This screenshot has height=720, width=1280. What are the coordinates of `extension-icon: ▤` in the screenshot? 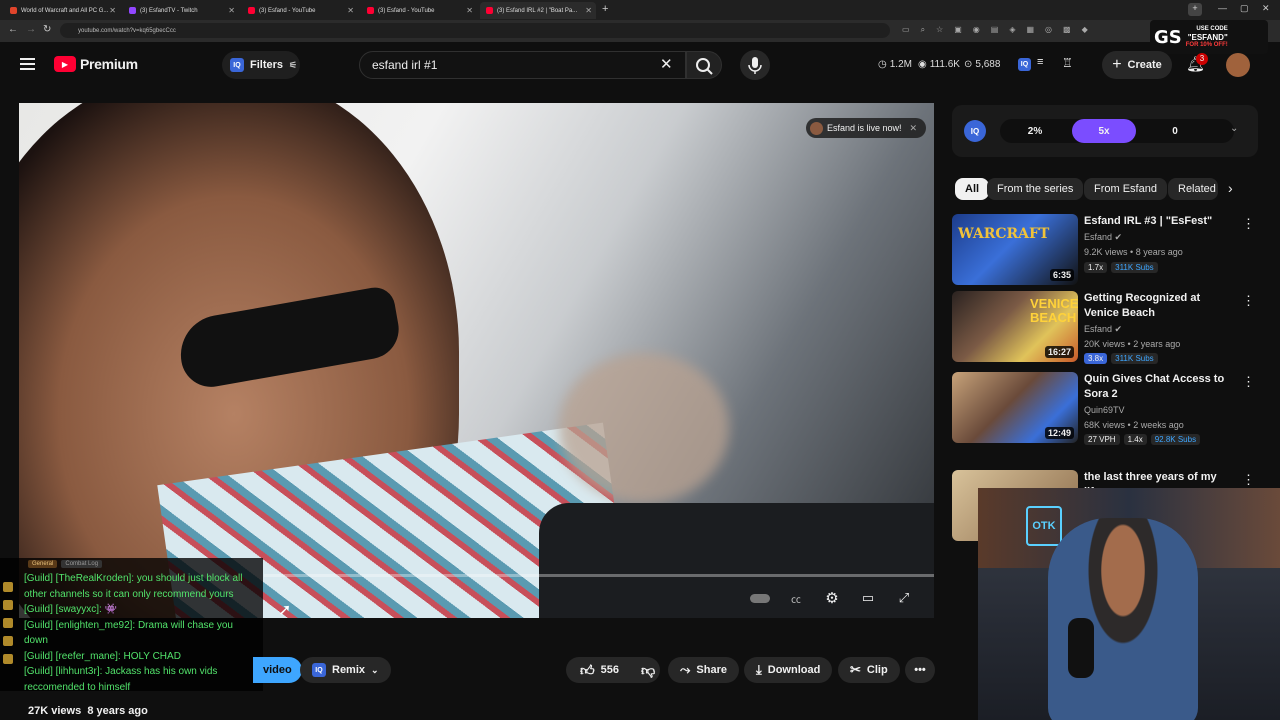 It's located at (995, 30).